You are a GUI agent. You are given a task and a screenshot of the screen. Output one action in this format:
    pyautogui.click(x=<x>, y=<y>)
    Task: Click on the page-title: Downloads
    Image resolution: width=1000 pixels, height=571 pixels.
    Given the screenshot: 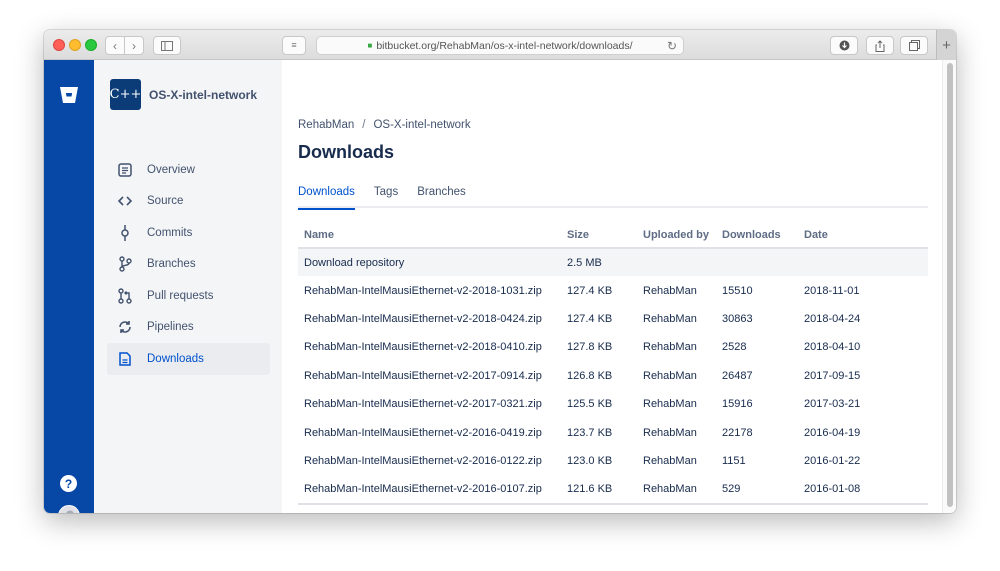 What is the action you would take?
    pyautogui.click(x=346, y=152)
    